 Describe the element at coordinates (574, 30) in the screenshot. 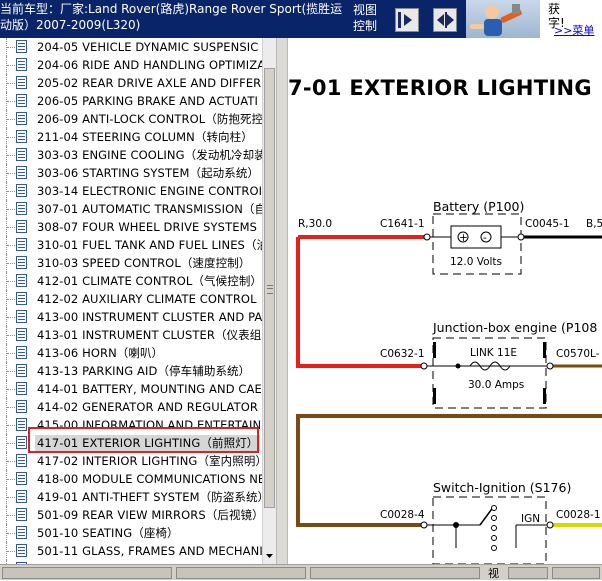

I see `menu-link: >>菜单` at that location.